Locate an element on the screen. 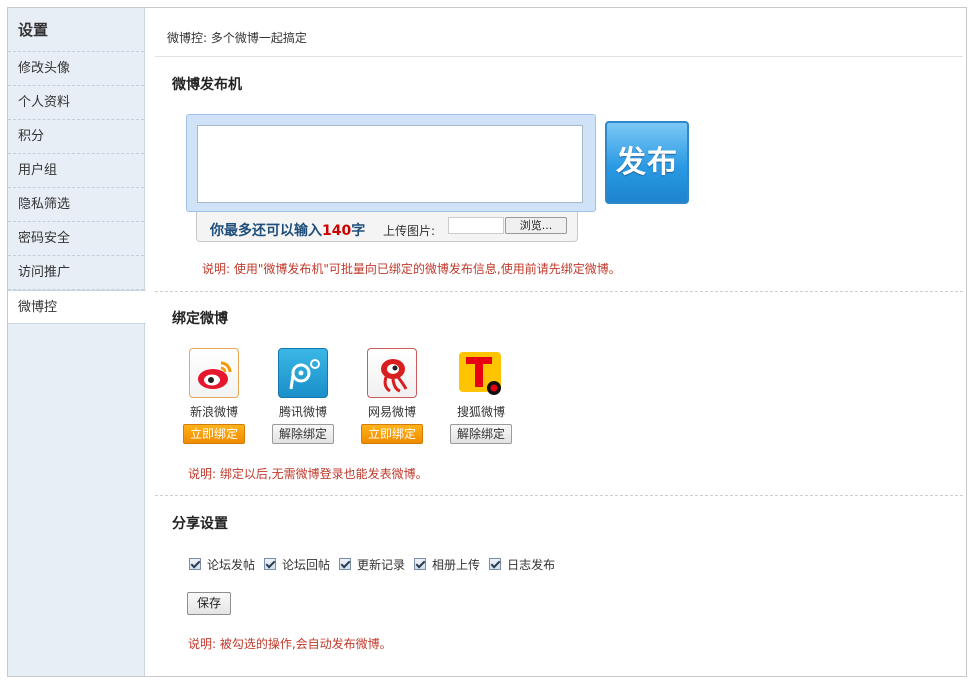 The width and height of the screenshot is (977, 683). sidebar-item-credits: 积分 is located at coordinates (76, 137).